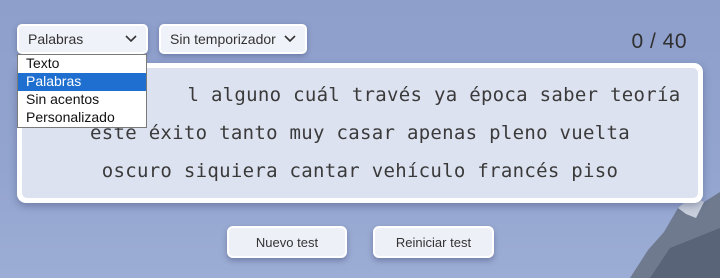 Image resolution: width=720 pixels, height=278 pixels. What do you see at coordinates (82, 100) in the screenshot?
I see `mode-option-sin-acentos: Sin acentos` at bounding box center [82, 100].